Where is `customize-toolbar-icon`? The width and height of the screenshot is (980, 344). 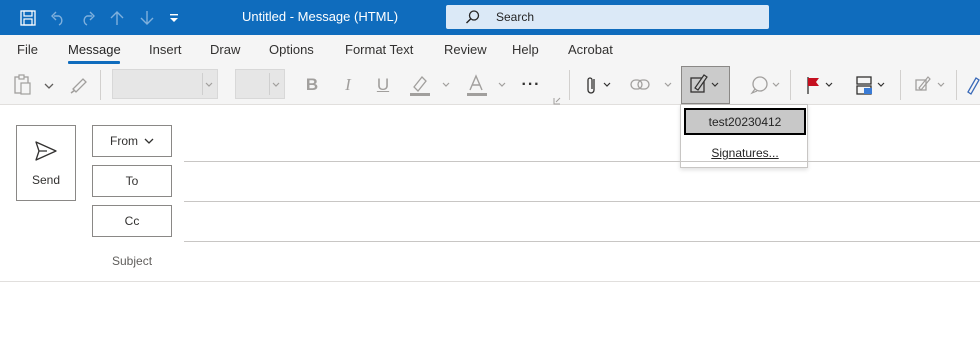
customize-toolbar-icon is located at coordinates (174, 18).